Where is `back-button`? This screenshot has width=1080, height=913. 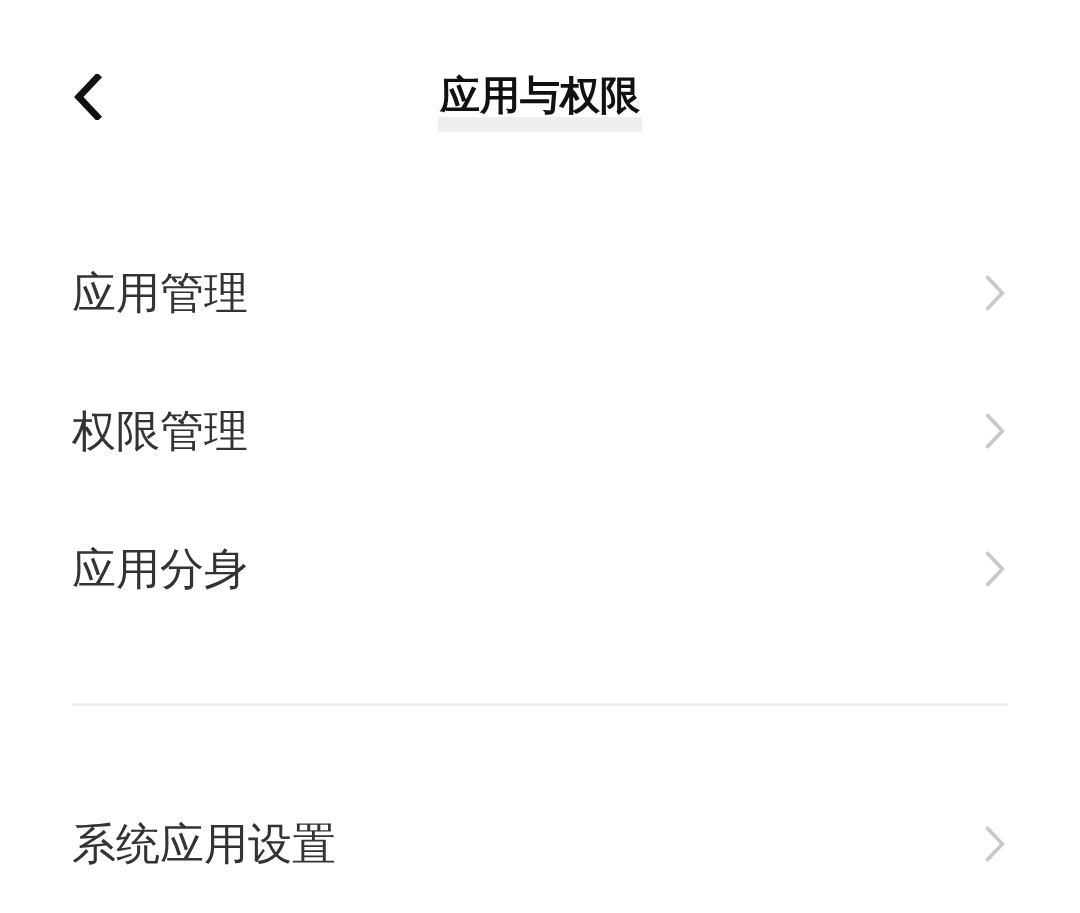 back-button is located at coordinates (88, 97).